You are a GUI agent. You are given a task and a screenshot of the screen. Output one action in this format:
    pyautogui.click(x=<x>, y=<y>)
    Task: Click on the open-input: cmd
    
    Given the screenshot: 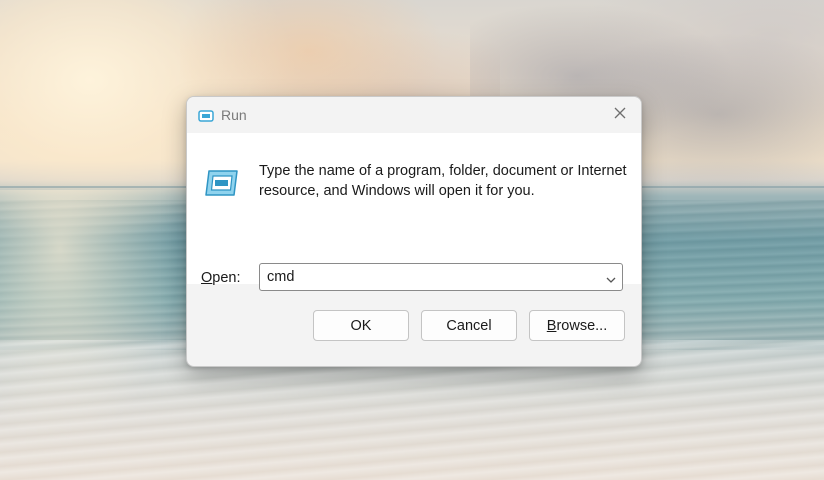 What is the action you would take?
    pyautogui.click(x=280, y=277)
    